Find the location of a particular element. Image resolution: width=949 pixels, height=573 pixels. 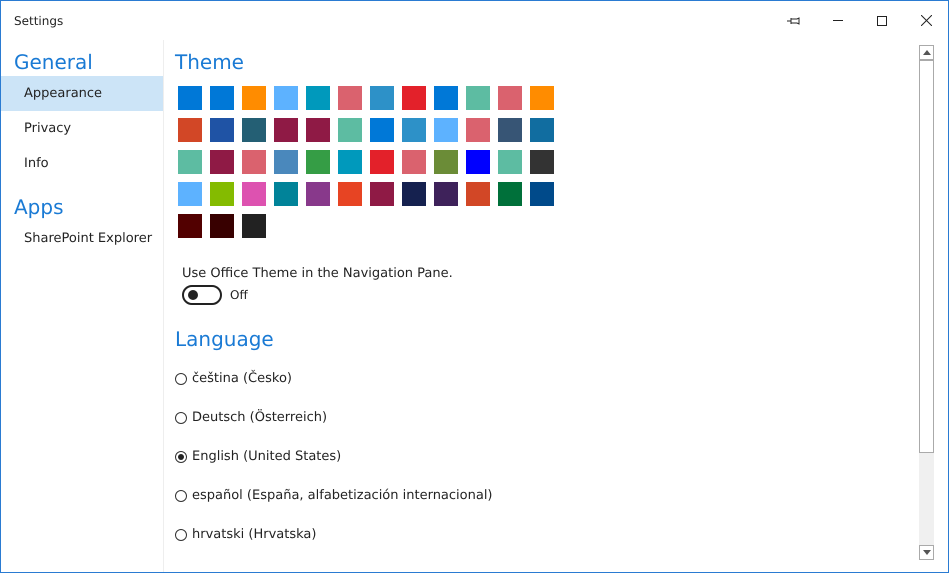

radio-label: Deutsch (Österreich) is located at coordinates (260, 417).